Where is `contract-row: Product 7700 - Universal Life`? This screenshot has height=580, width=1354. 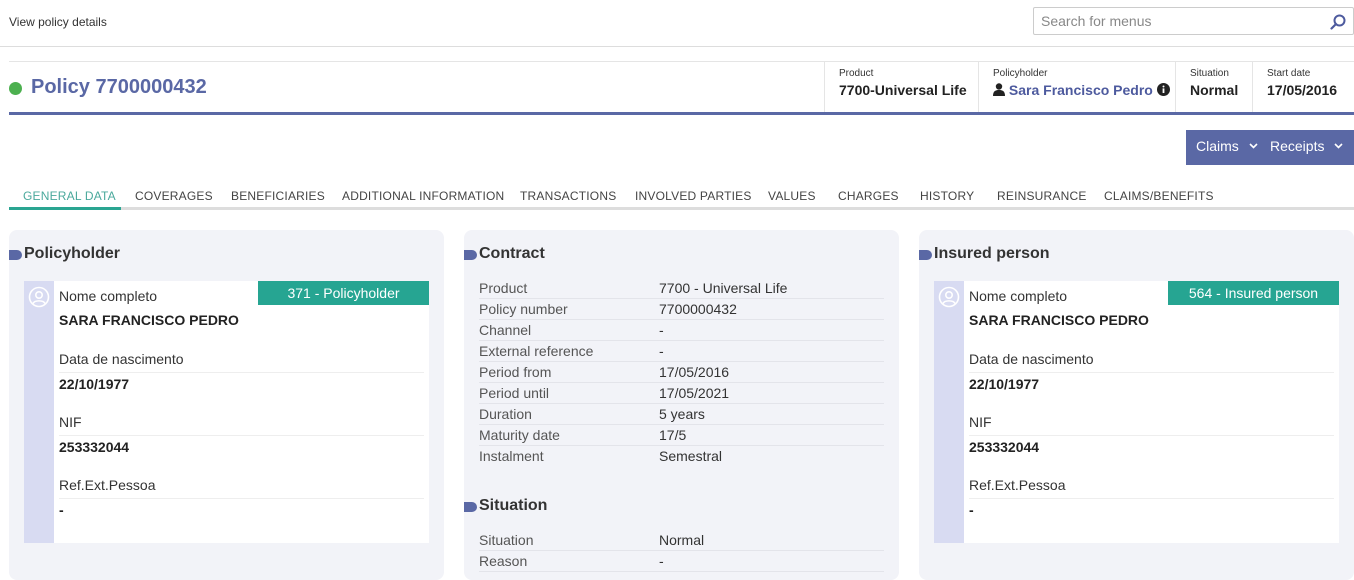
contract-row: Product 7700 - Universal Life is located at coordinates (681, 288).